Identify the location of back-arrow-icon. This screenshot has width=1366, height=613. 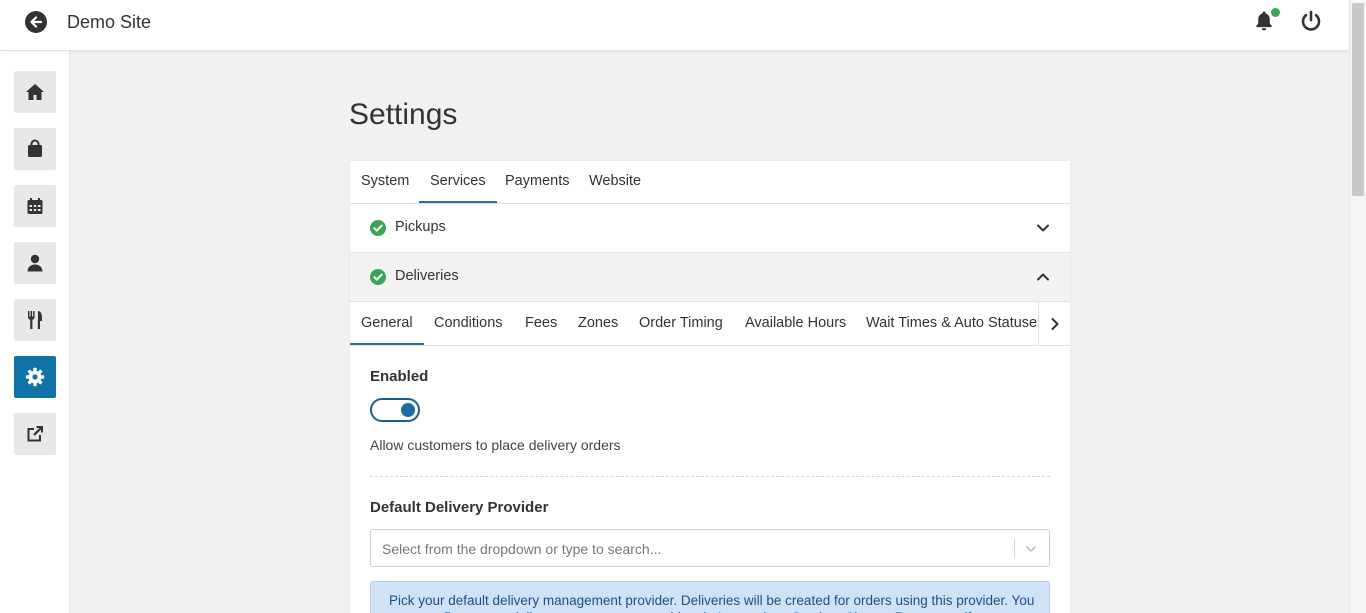
(36, 22).